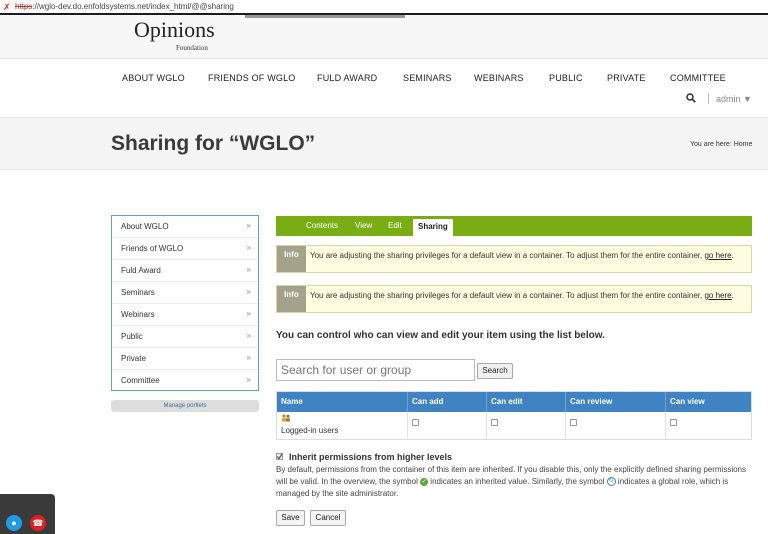 The width and height of the screenshot is (768, 534). What do you see at coordinates (192, 48) in the screenshot?
I see `site-logo-subtitle: Foundation` at bounding box center [192, 48].